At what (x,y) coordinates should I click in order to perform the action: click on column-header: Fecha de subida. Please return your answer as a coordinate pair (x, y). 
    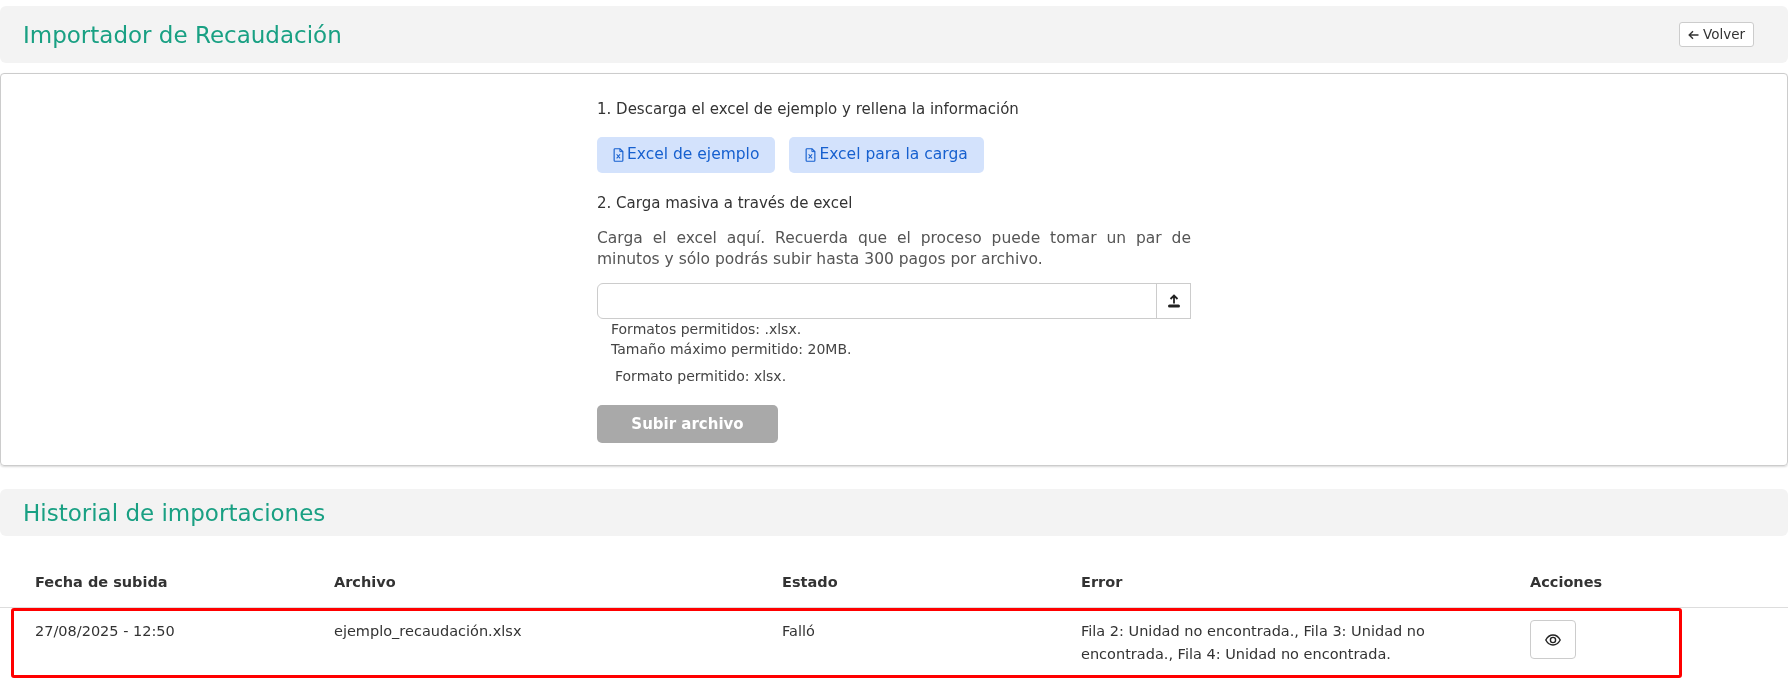
    Looking at the image, I should click on (102, 582).